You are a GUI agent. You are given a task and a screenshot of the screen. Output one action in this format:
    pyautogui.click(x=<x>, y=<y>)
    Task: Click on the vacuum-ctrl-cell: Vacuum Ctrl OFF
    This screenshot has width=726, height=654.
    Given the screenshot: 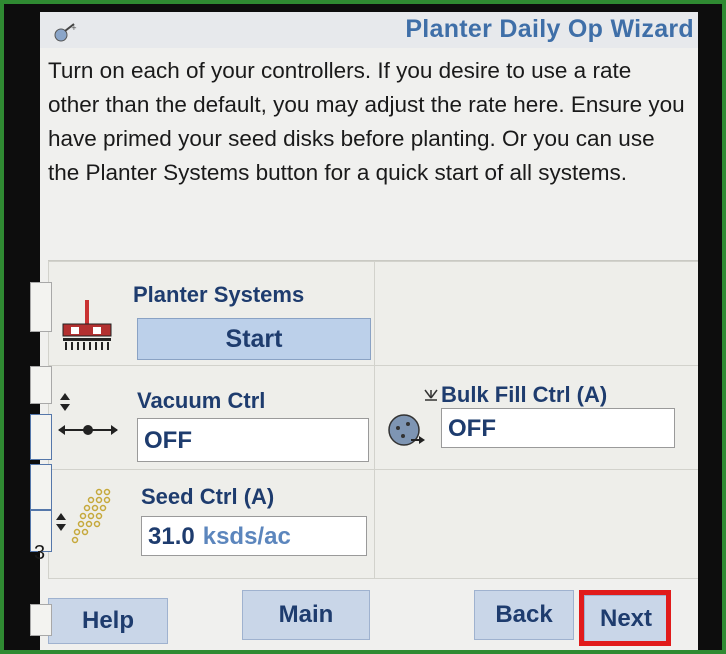 What is the action you would take?
    pyautogui.click(x=212, y=418)
    